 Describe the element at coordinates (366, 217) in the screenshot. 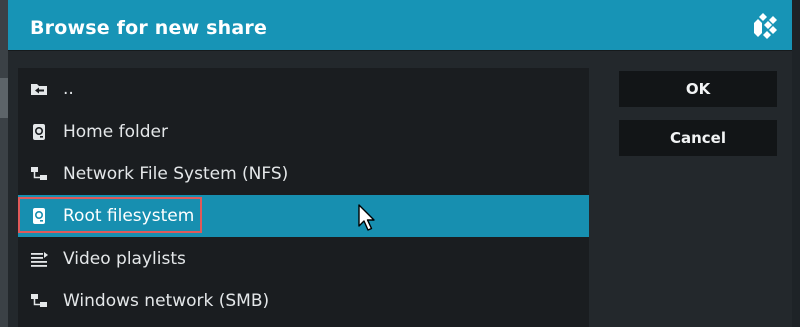

I see `mouse-pointer-icon` at that location.